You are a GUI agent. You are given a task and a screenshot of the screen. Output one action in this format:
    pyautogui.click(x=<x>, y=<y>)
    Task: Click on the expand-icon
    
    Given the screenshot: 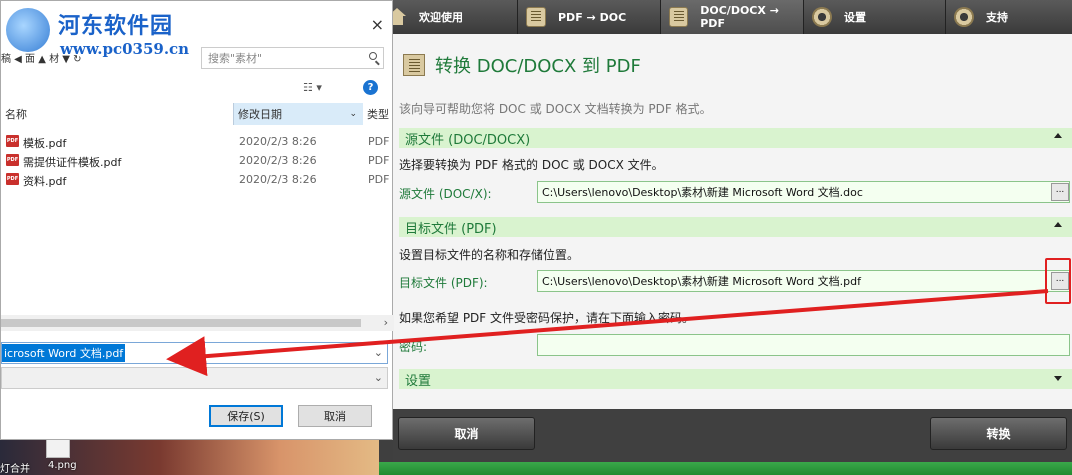 What is the action you would take?
    pyautogui.click(x=1058, y=378)
    